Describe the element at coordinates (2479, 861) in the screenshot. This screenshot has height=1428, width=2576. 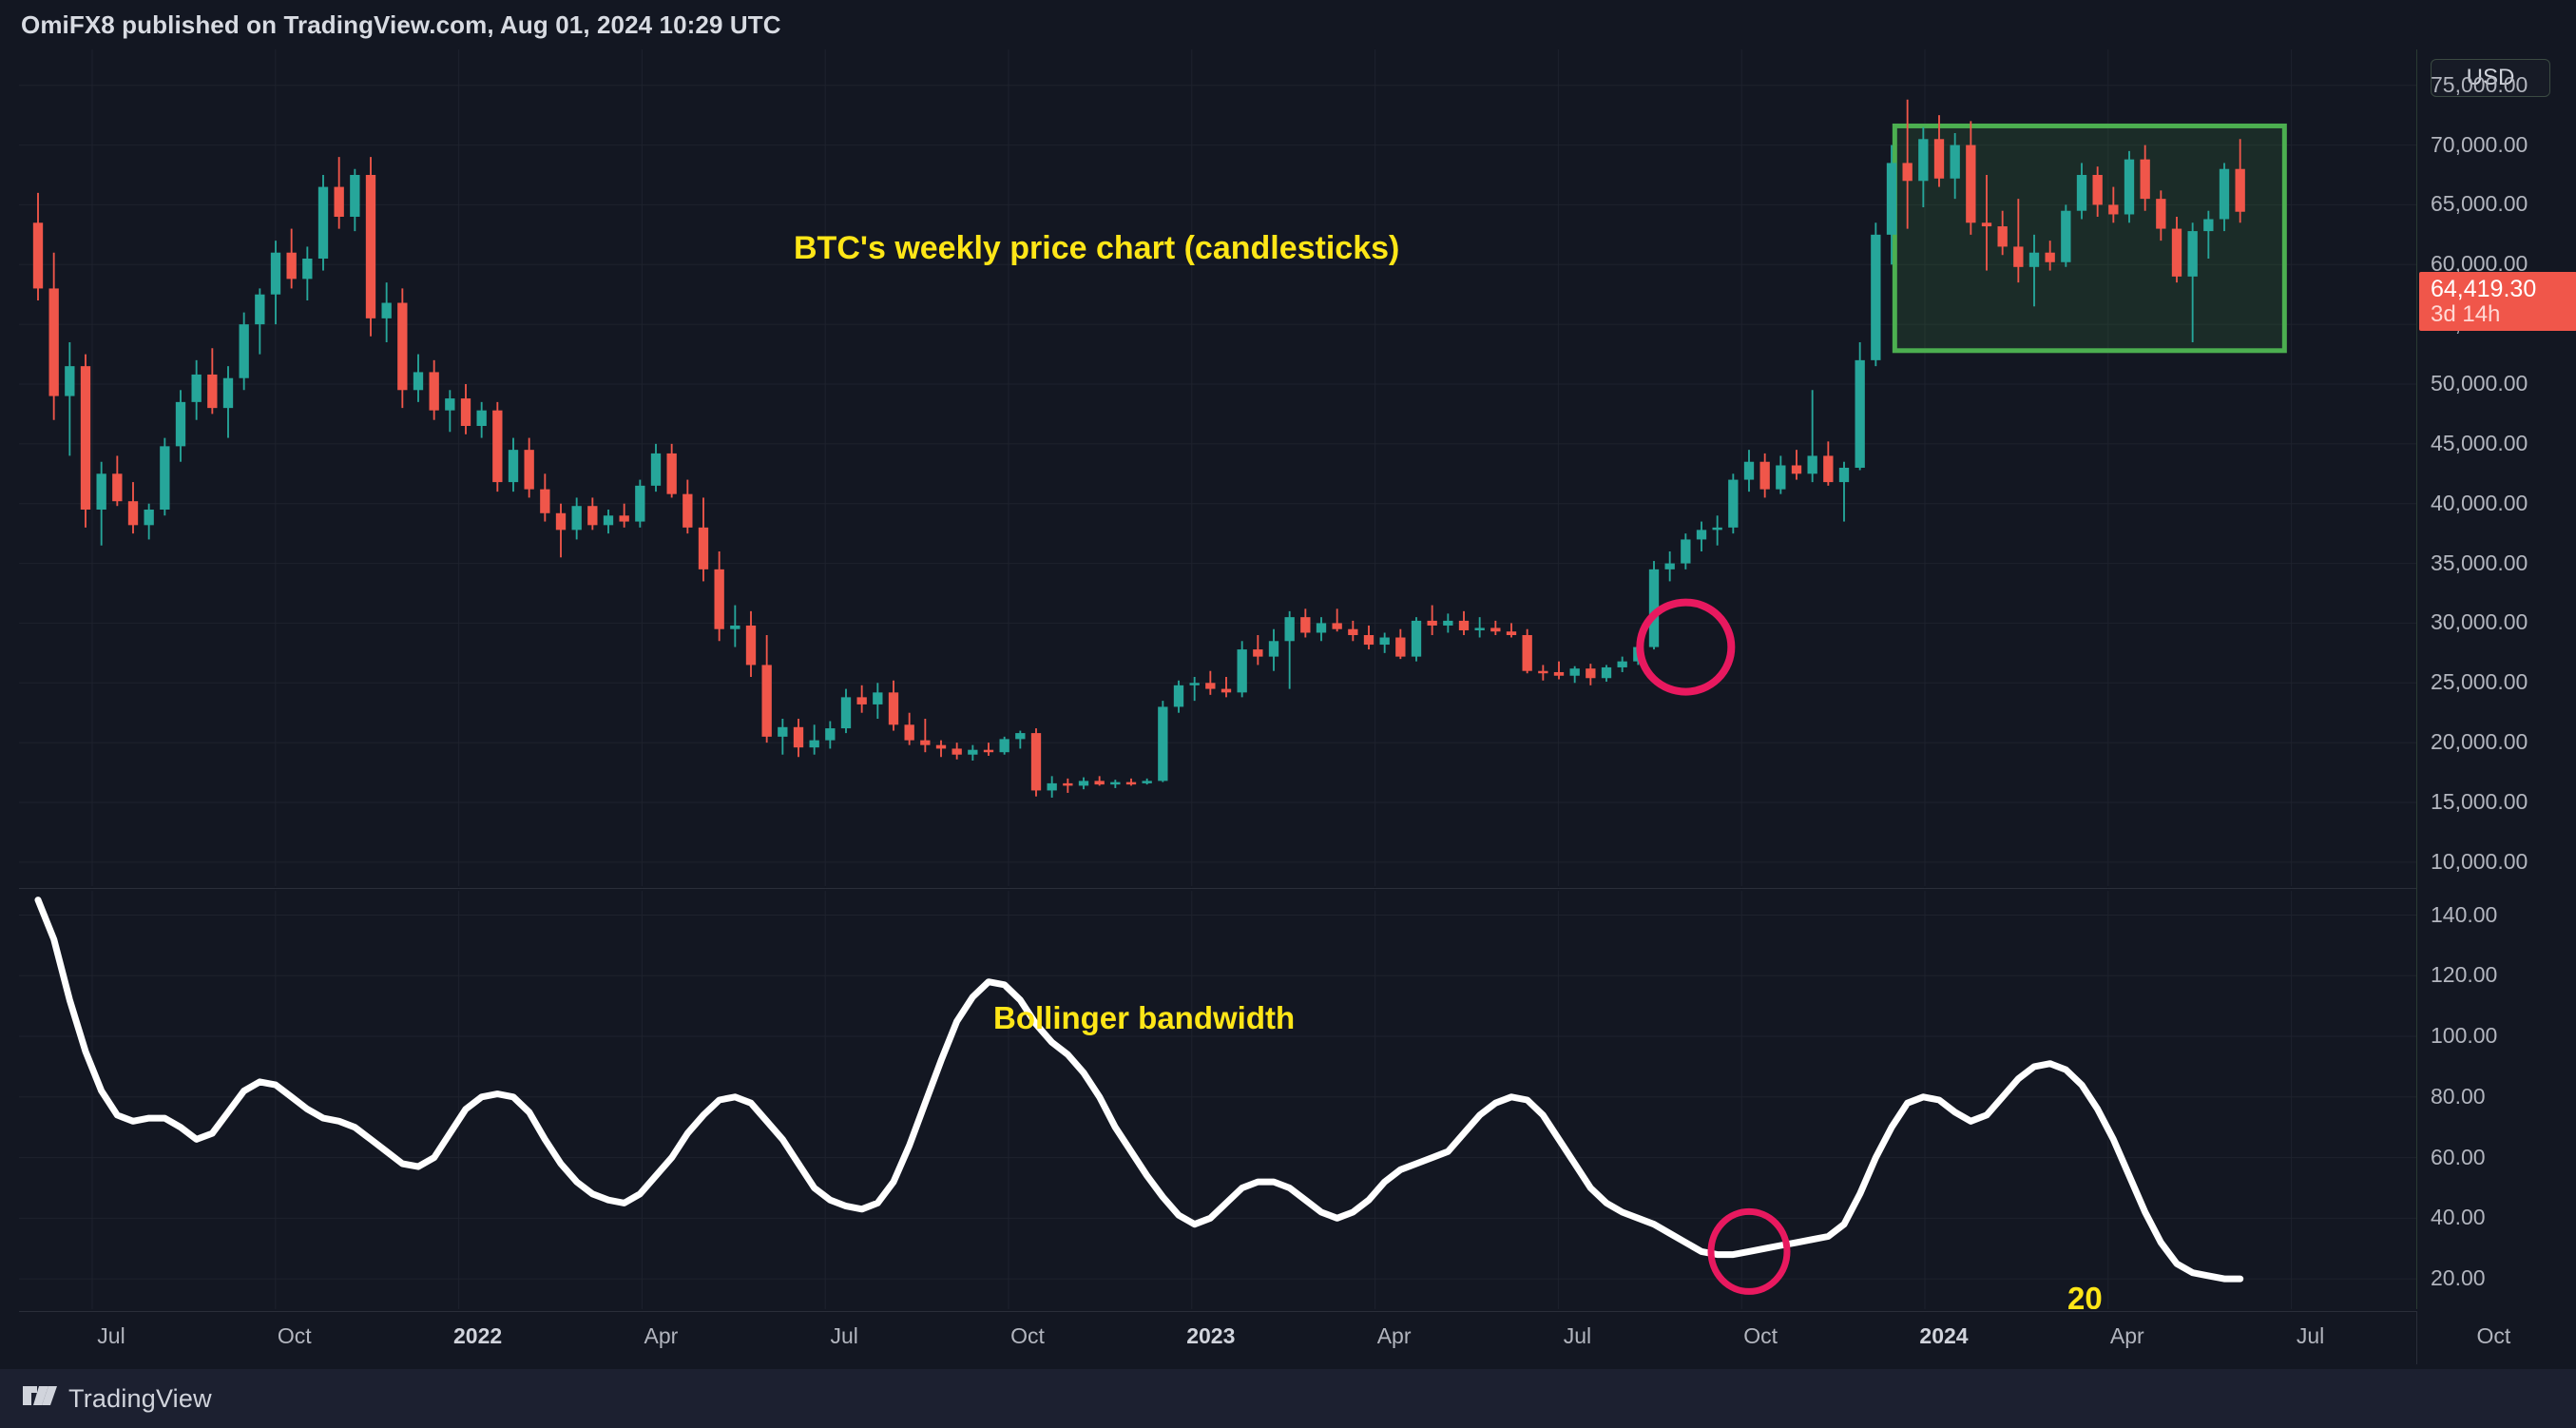
I see `price-tick-label: 10,000.00` at that location.